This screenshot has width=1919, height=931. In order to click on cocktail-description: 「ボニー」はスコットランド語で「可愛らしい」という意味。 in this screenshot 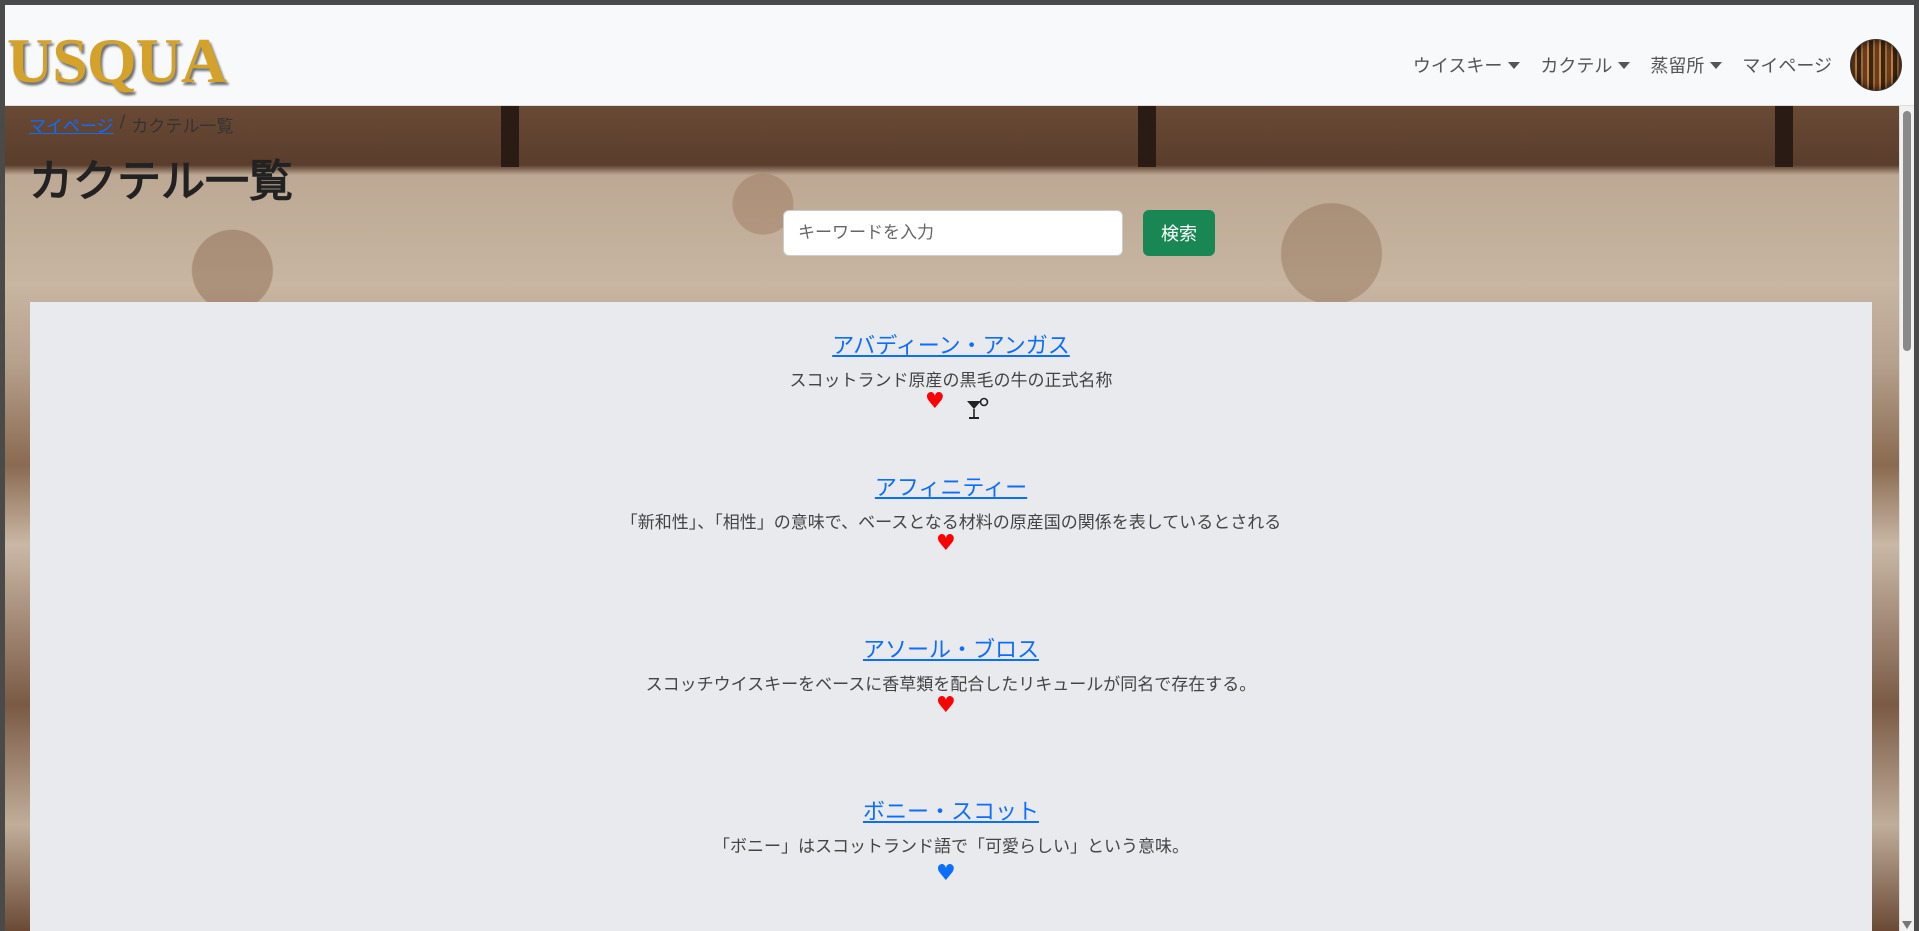, I will do `click(951, 847)`.